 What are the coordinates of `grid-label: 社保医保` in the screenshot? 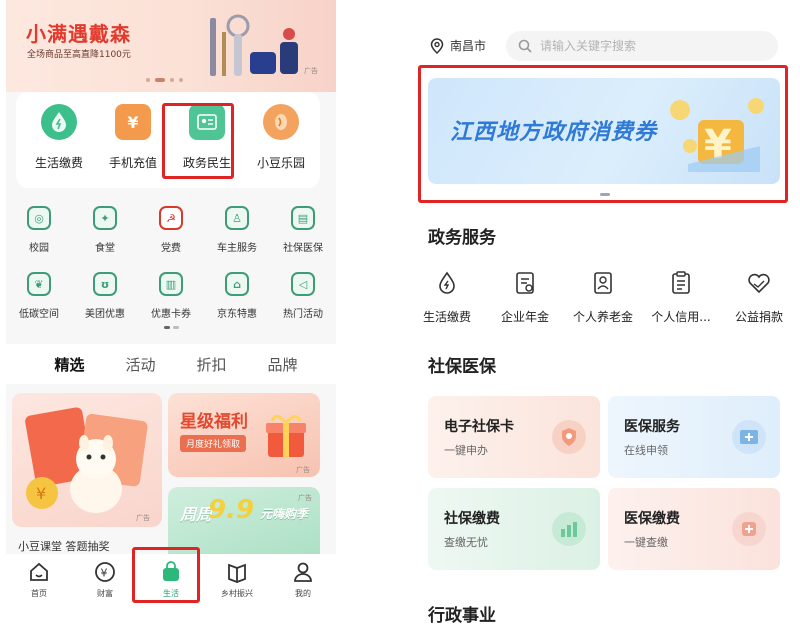 It's located at (303, 248).